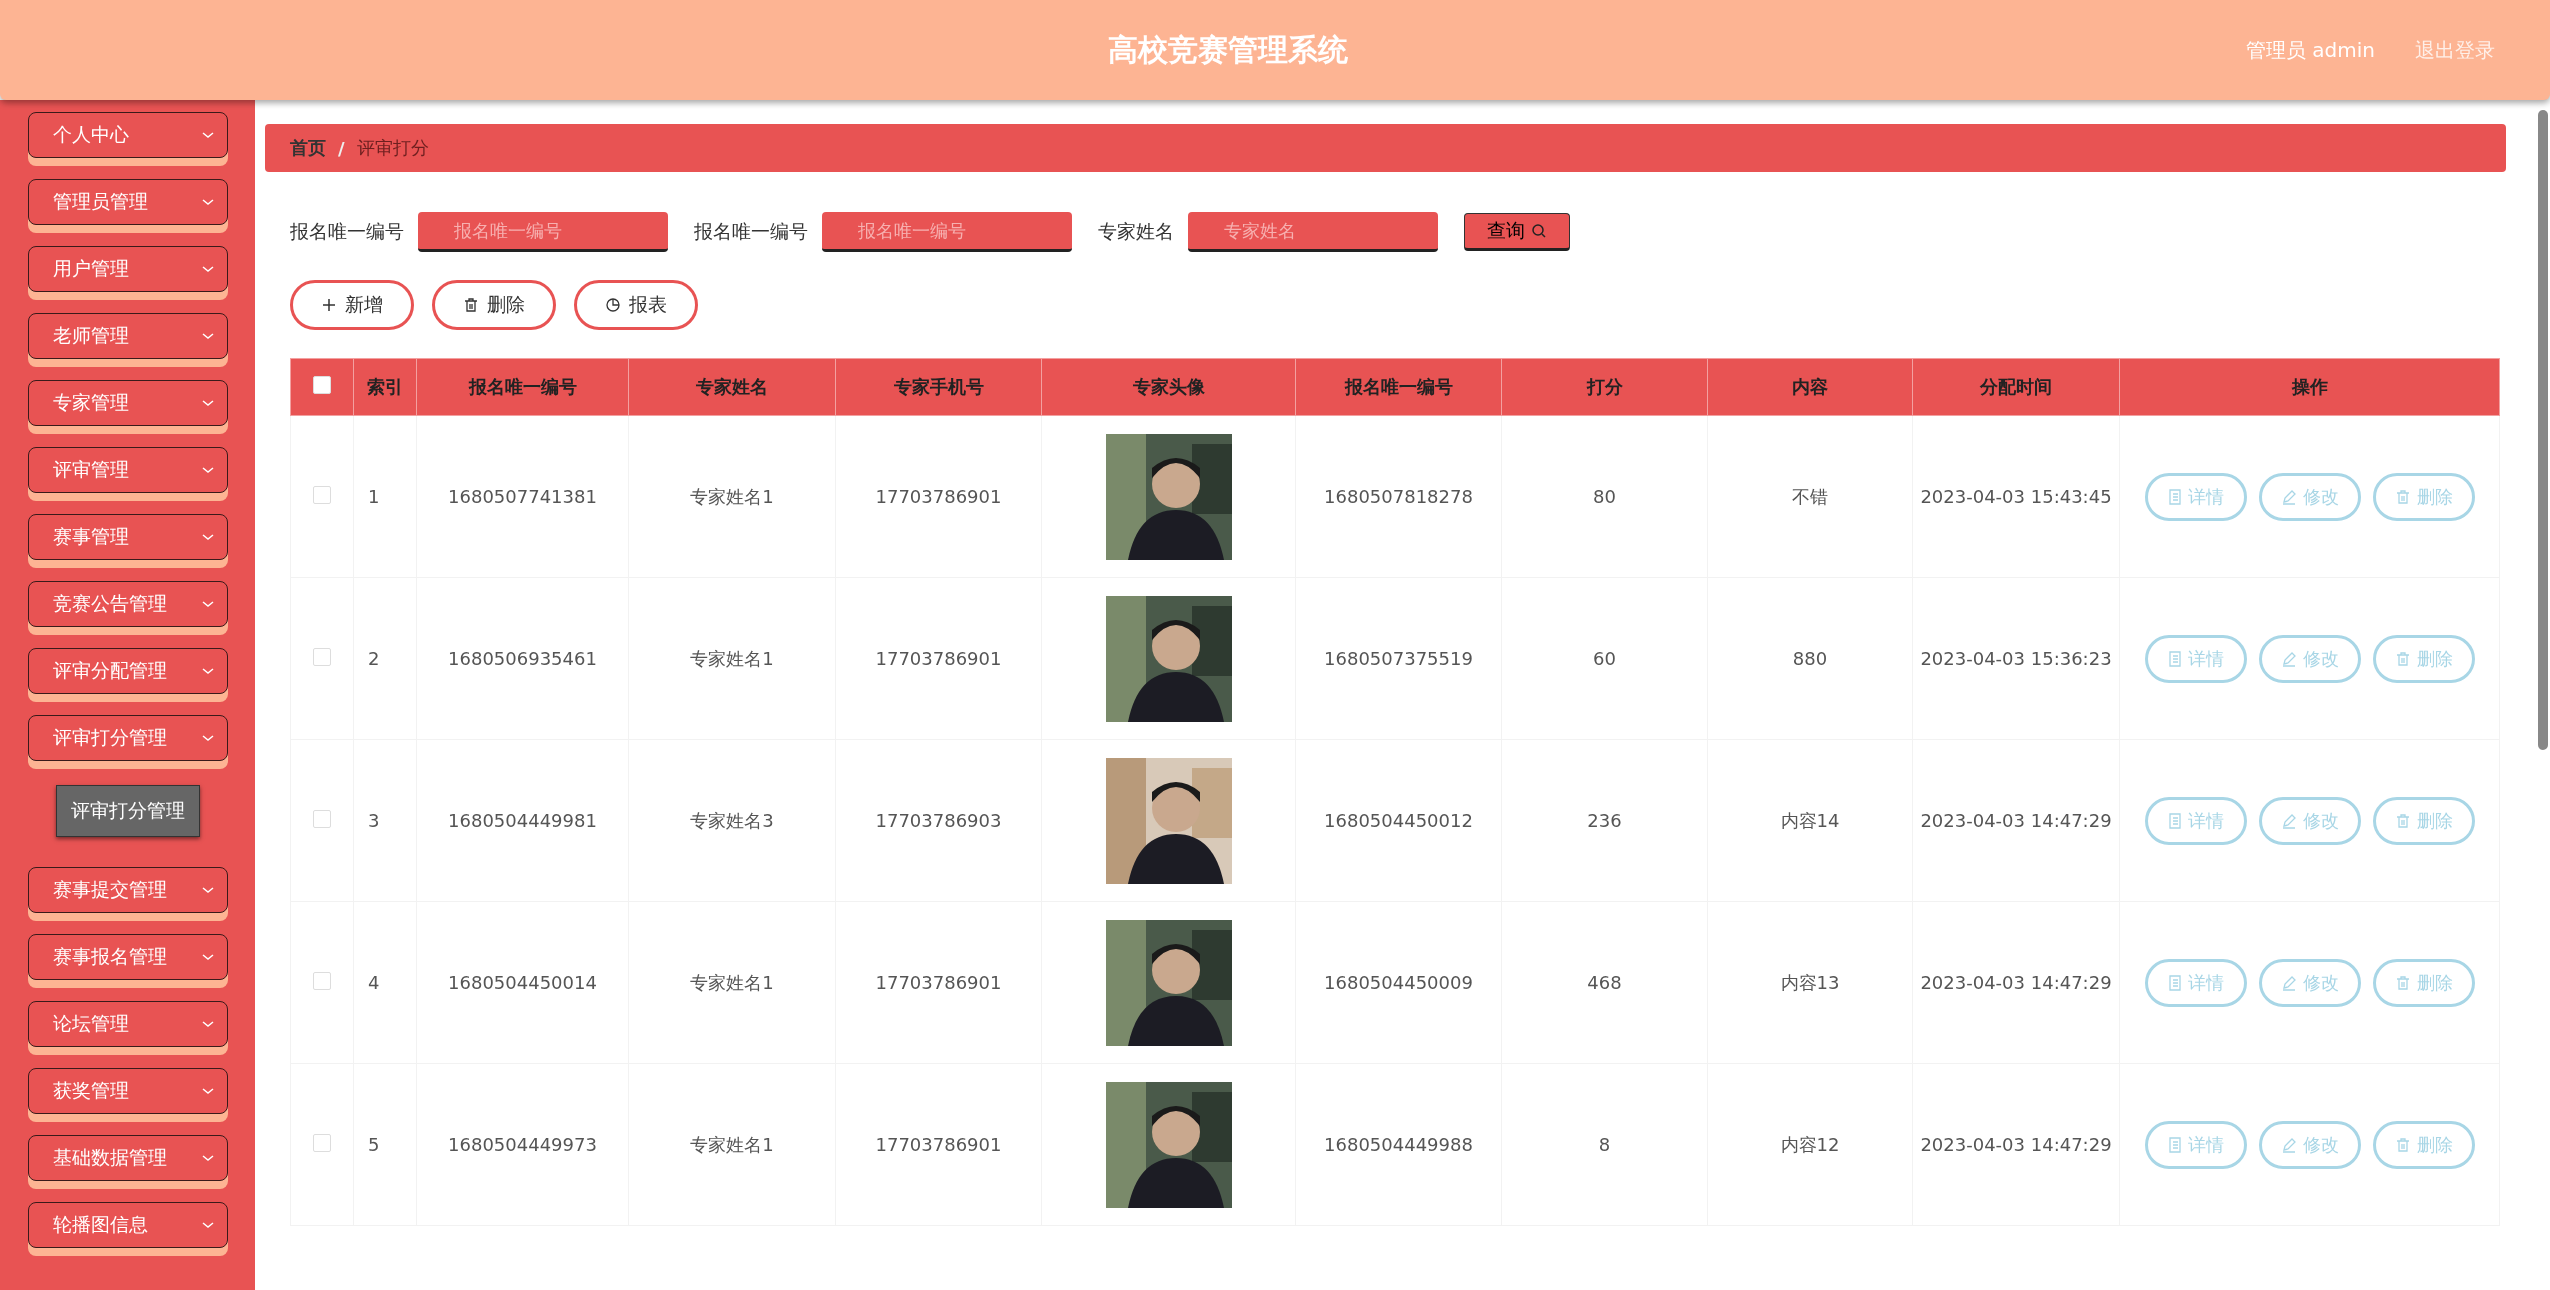 This screenshot has width=2550, height=1290. Describe the element at coordinates (1810, 496) in the screenshot. I see `table-cell: 不错` at that location.